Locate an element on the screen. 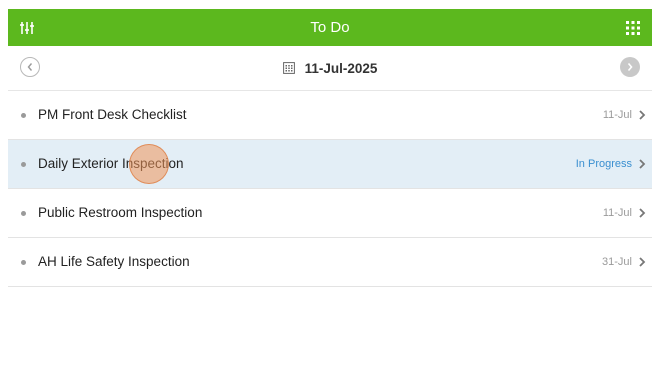  task-row: Public Restroom Inspection 11-Jul is located at coordinates (330, 213).